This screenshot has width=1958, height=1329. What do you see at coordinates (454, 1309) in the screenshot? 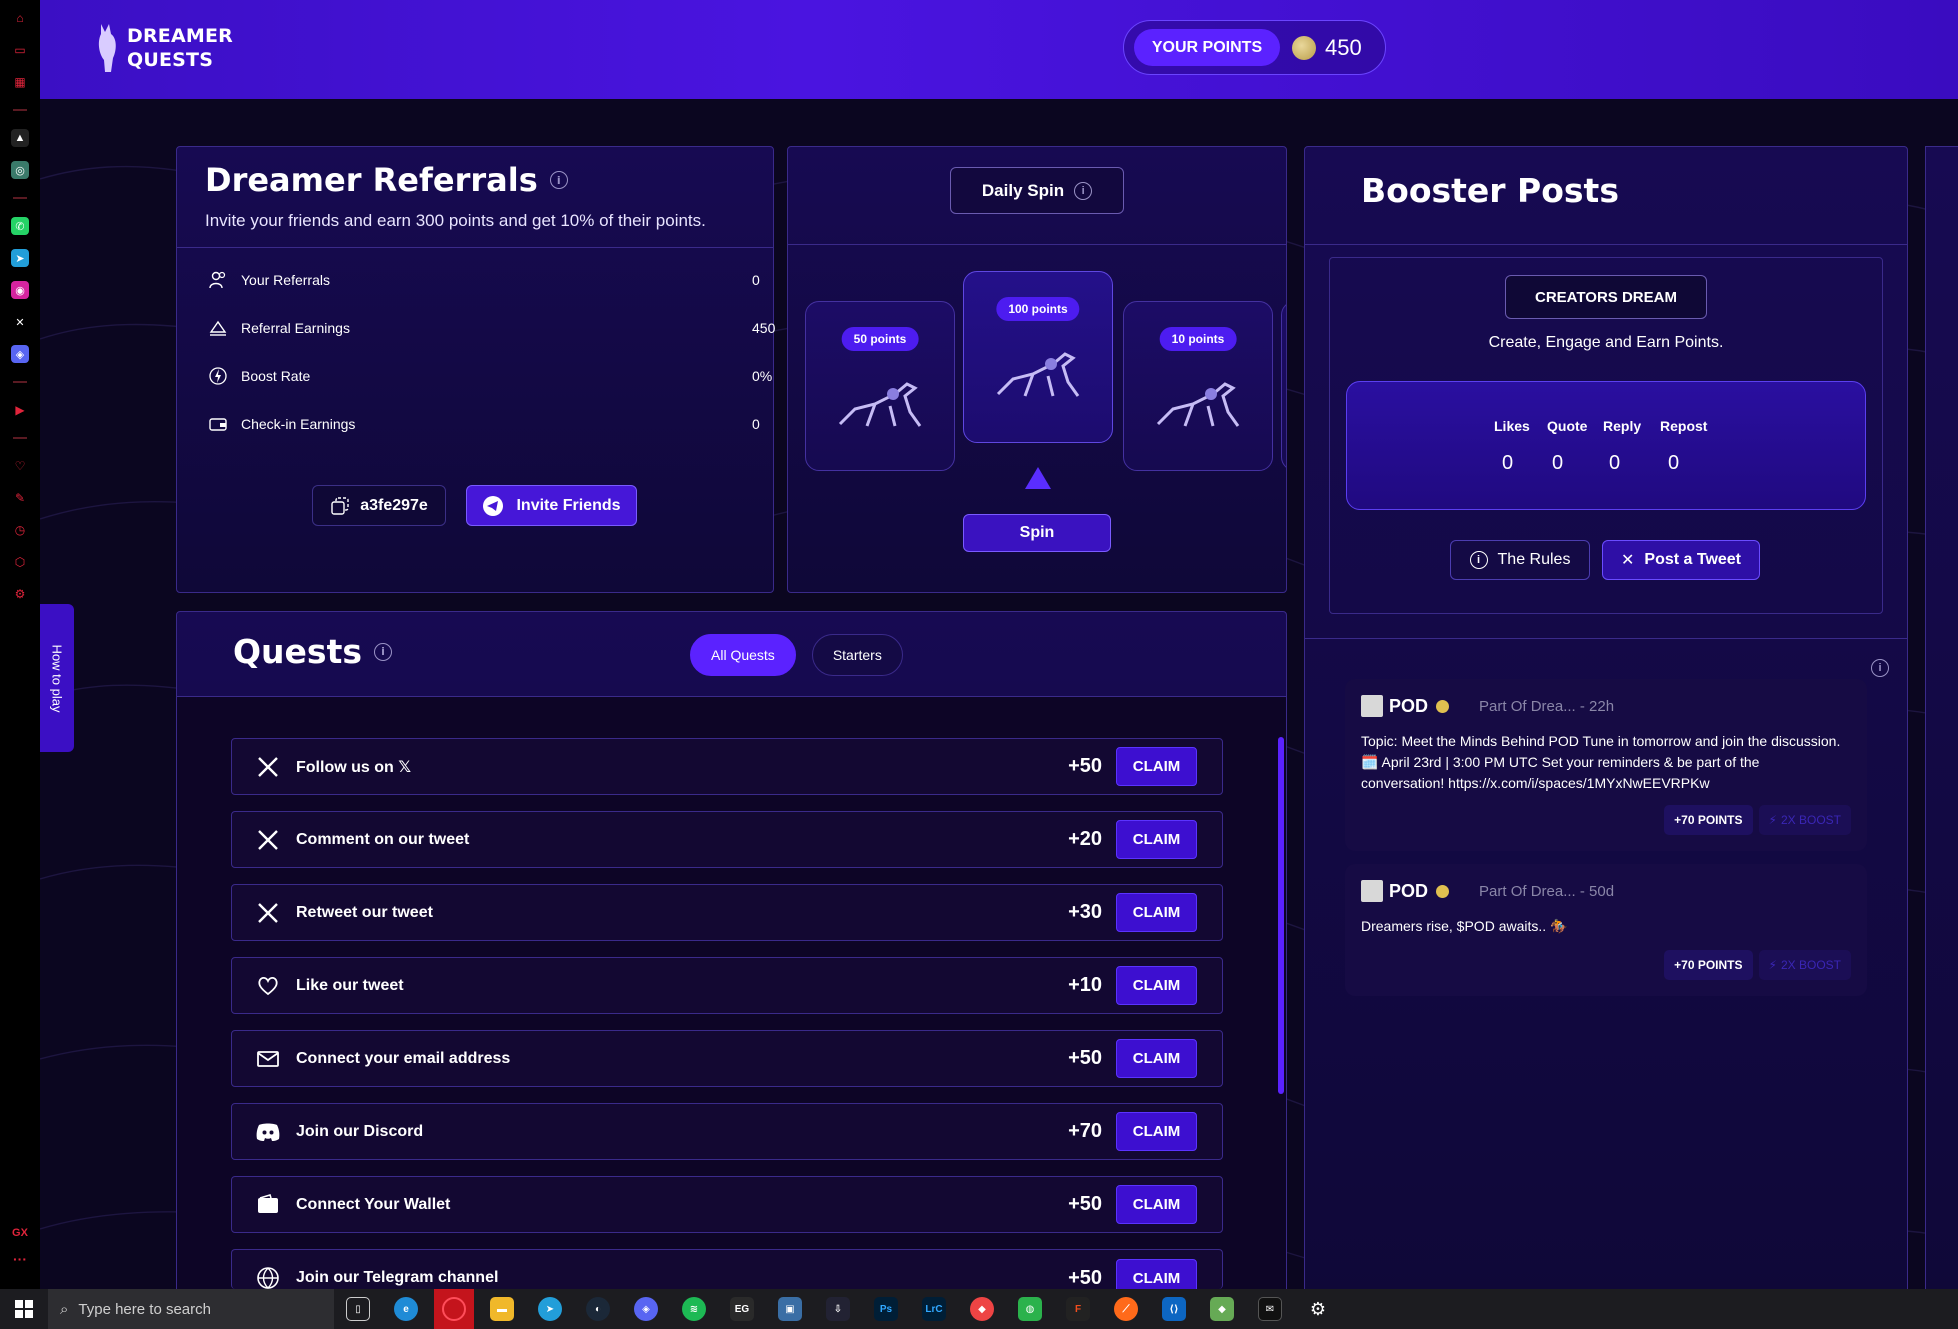
I see `opera-gx-icon` at bounding box center [454, 1309].